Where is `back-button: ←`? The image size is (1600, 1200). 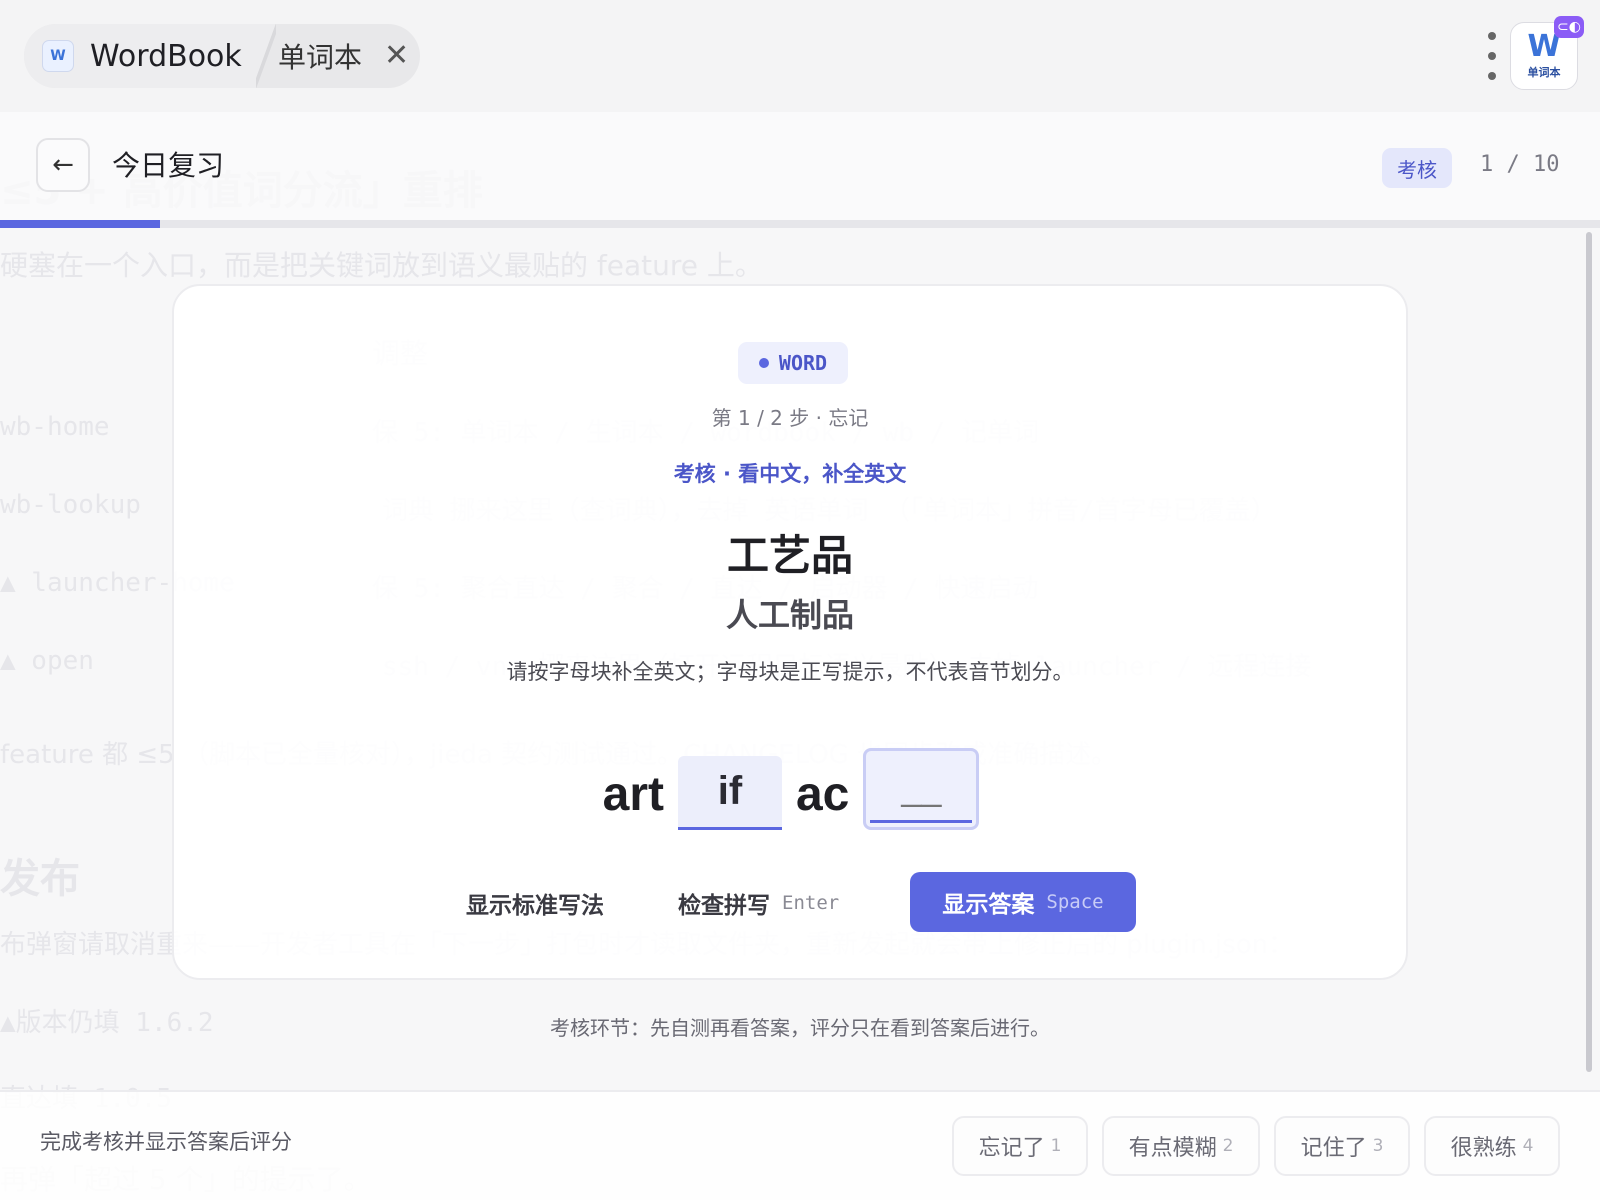 back-button: ← is located at coordinates (63, 165).